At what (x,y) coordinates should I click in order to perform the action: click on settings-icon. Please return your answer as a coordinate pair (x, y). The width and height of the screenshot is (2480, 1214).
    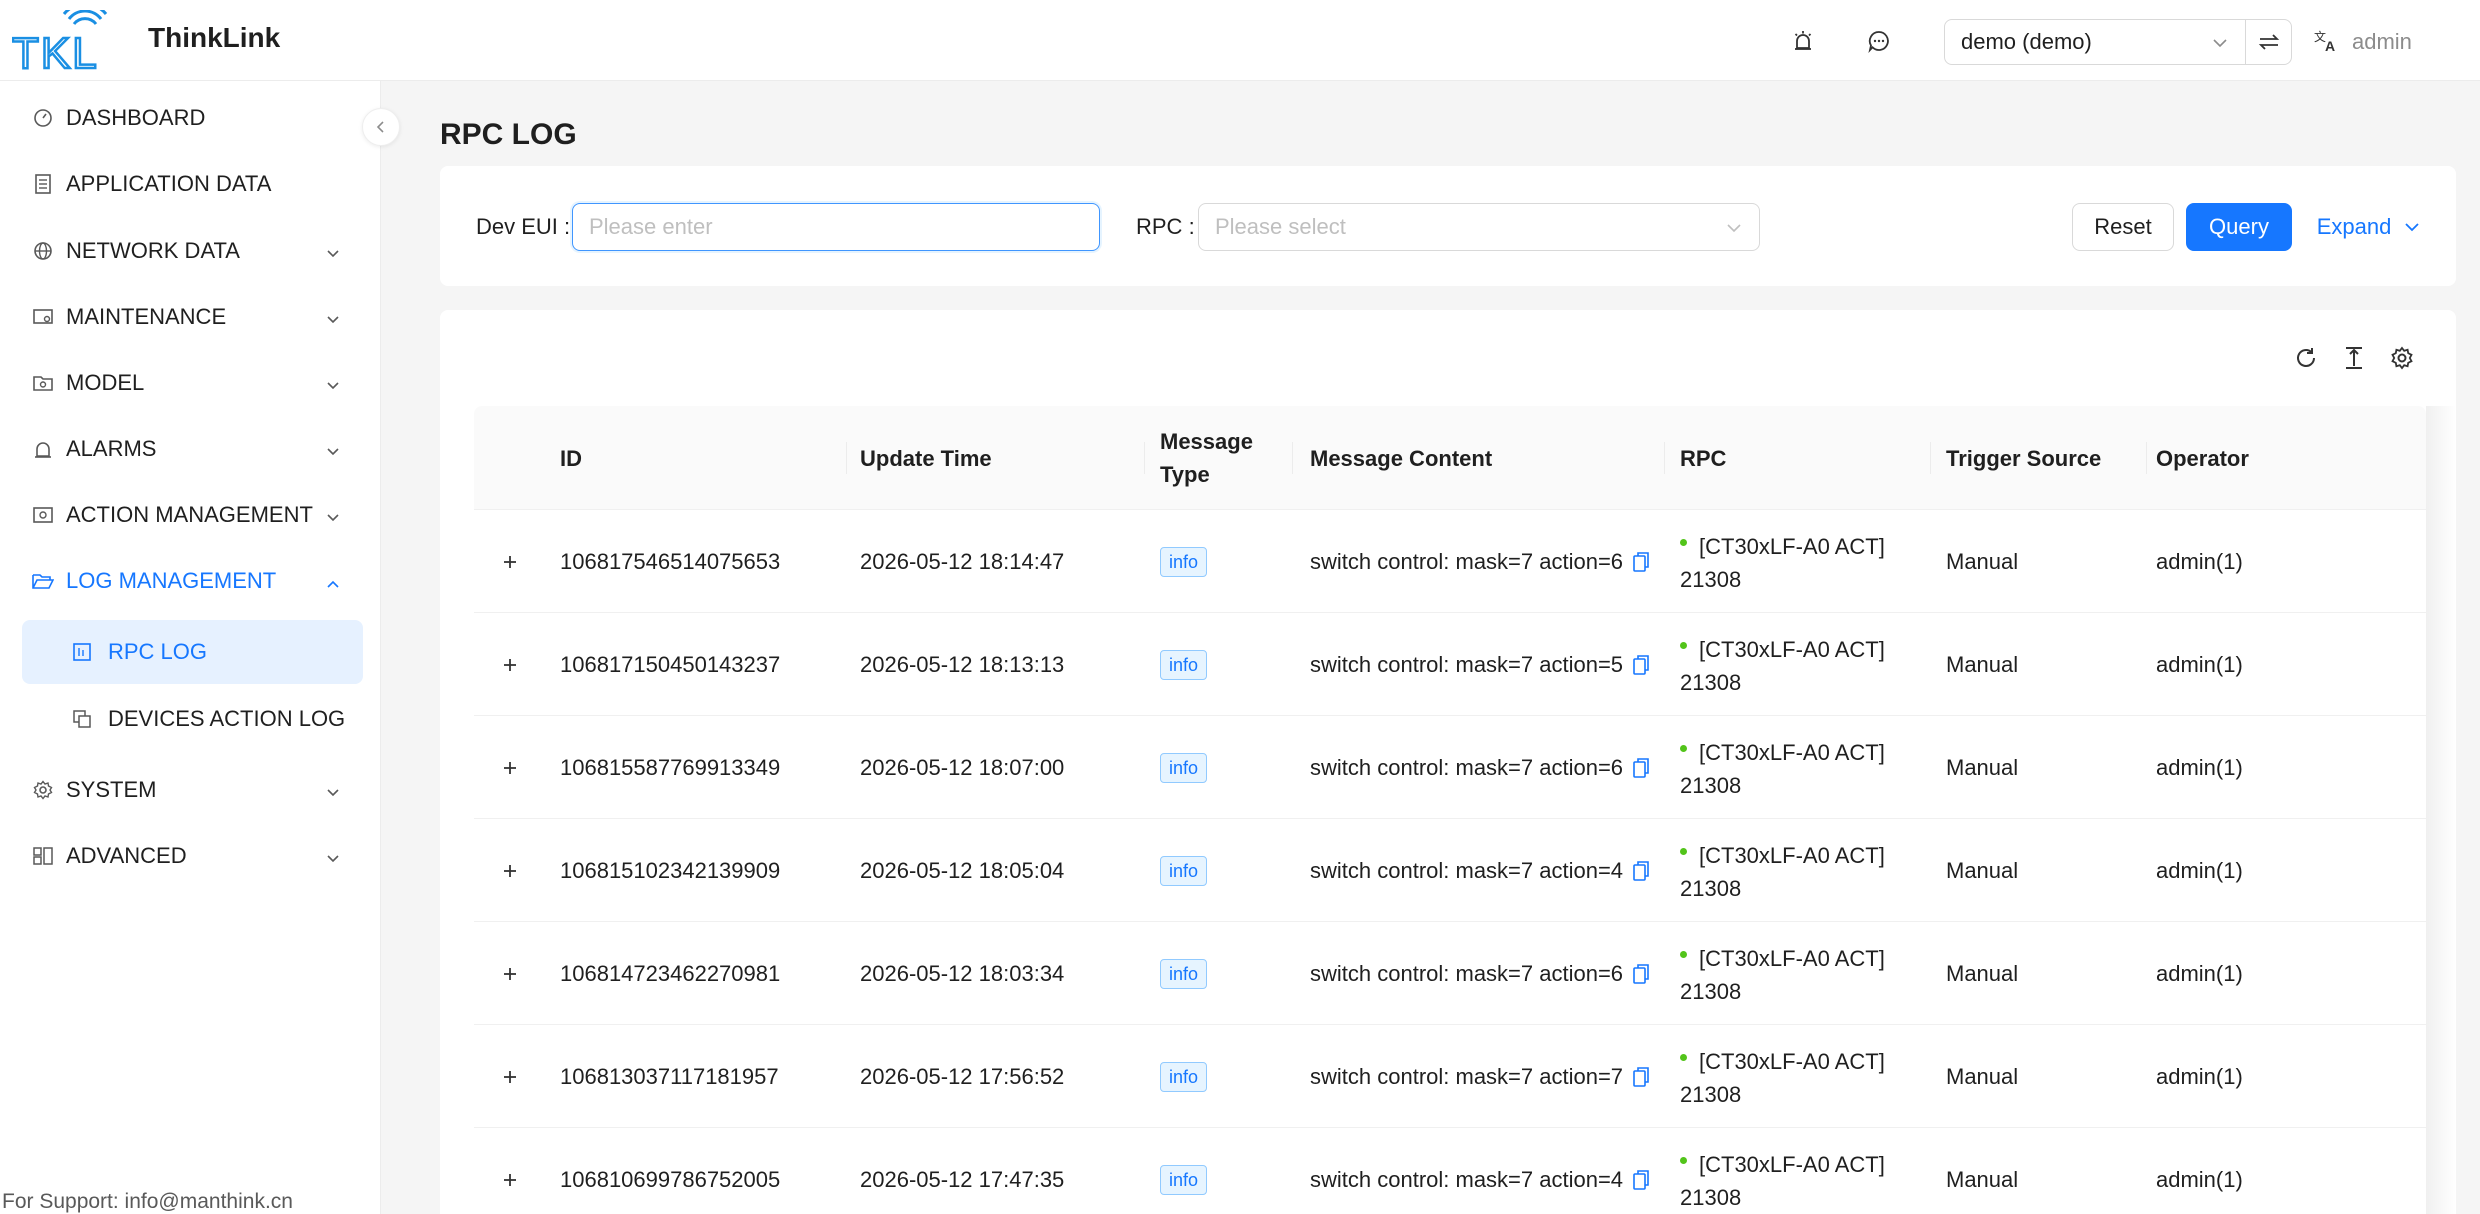
    Looking at the image, I should click on (2402, 358).